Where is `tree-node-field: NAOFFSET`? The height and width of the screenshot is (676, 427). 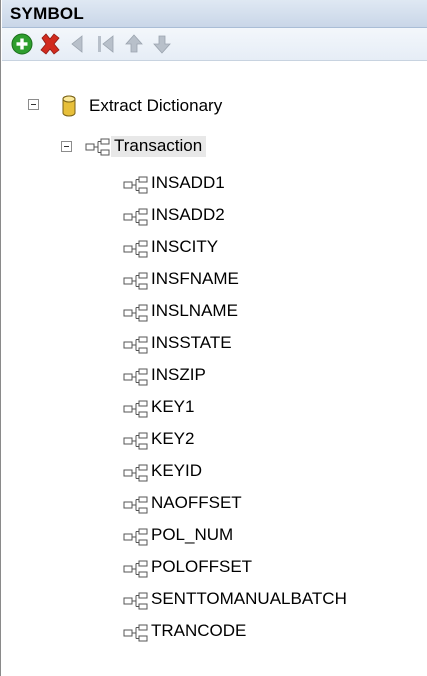
tree-node-field: NAOFFSET is located at coordinates (196, 503).